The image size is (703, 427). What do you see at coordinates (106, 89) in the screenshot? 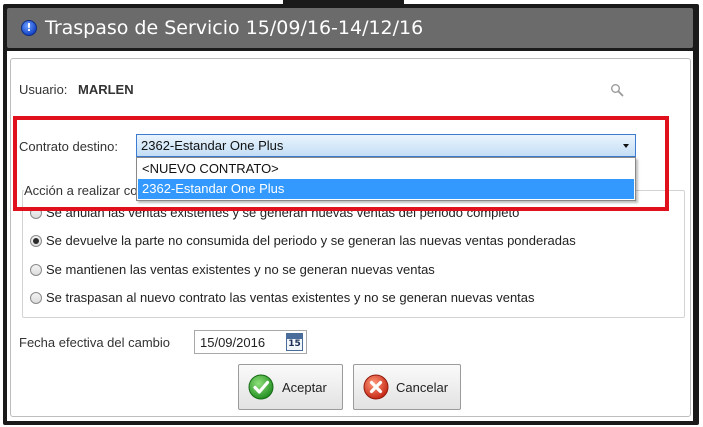
I see `usuario-value: MARLEN` at bounding box center [106, 89].